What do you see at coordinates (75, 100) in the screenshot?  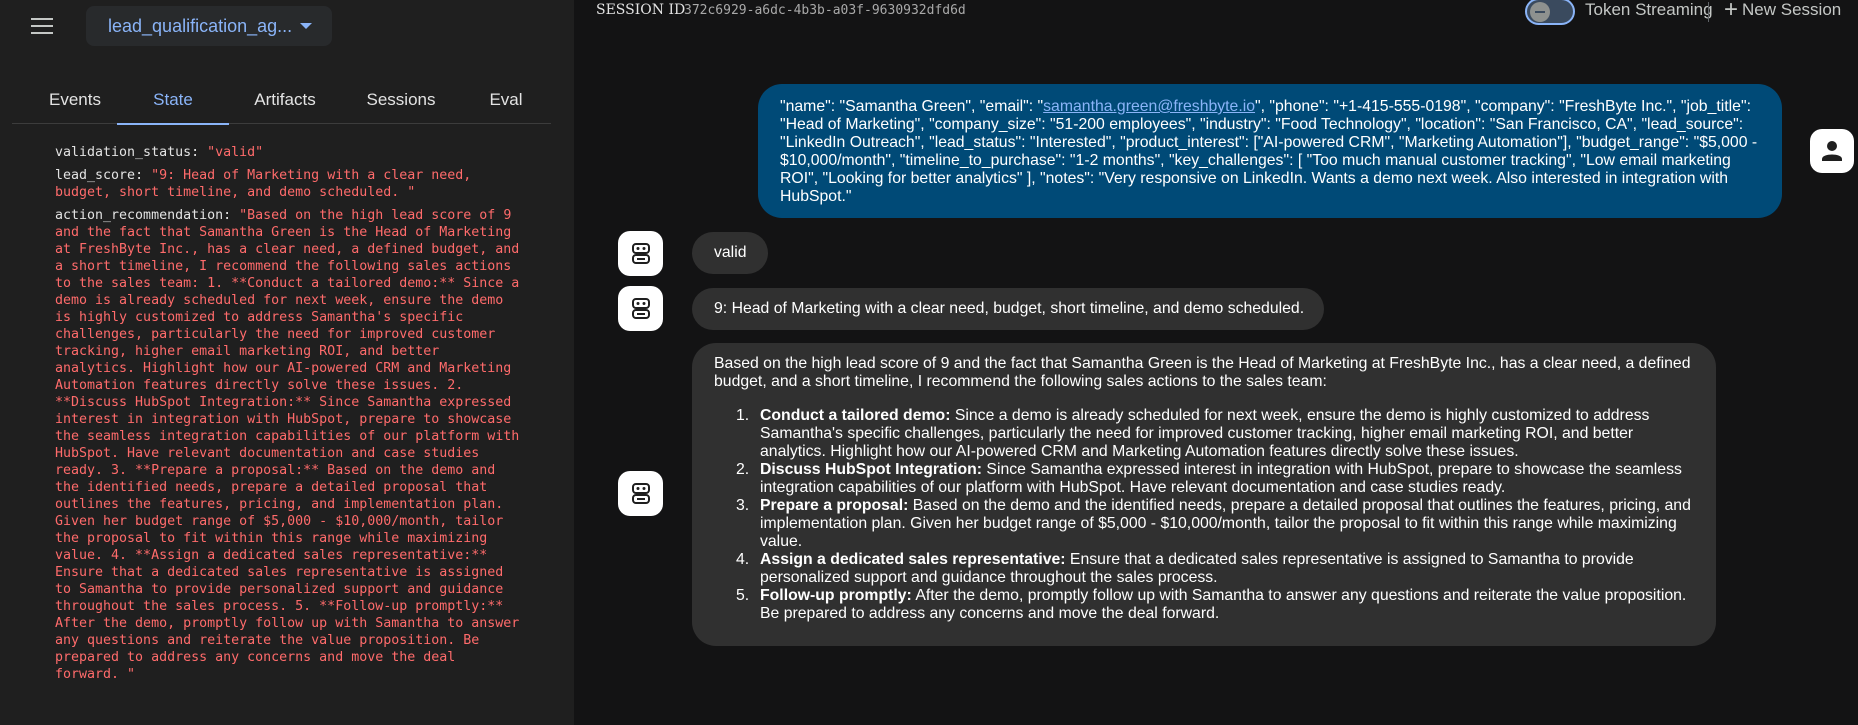 I see `tab-events: Events` at bounding box center [75, 100].